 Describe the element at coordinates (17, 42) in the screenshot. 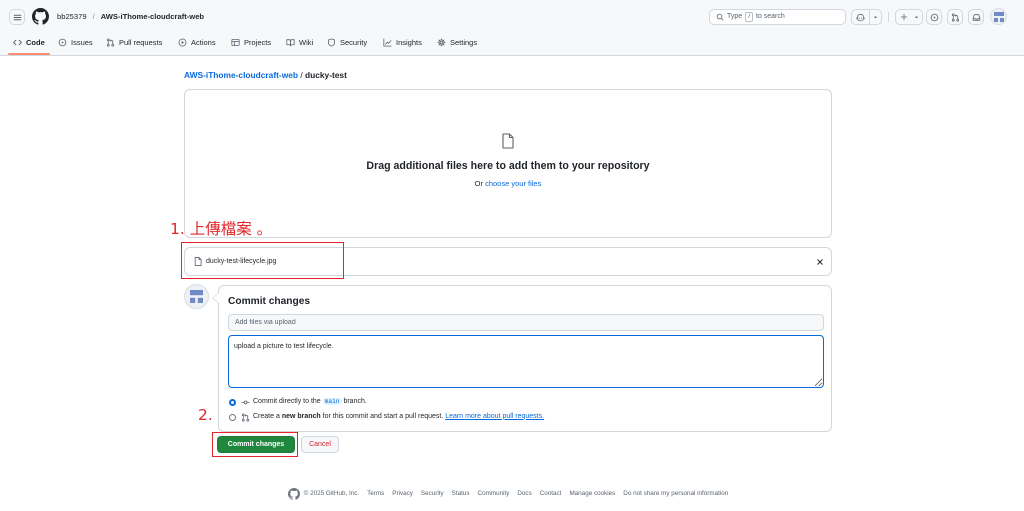

I see `code-icon` at that location.